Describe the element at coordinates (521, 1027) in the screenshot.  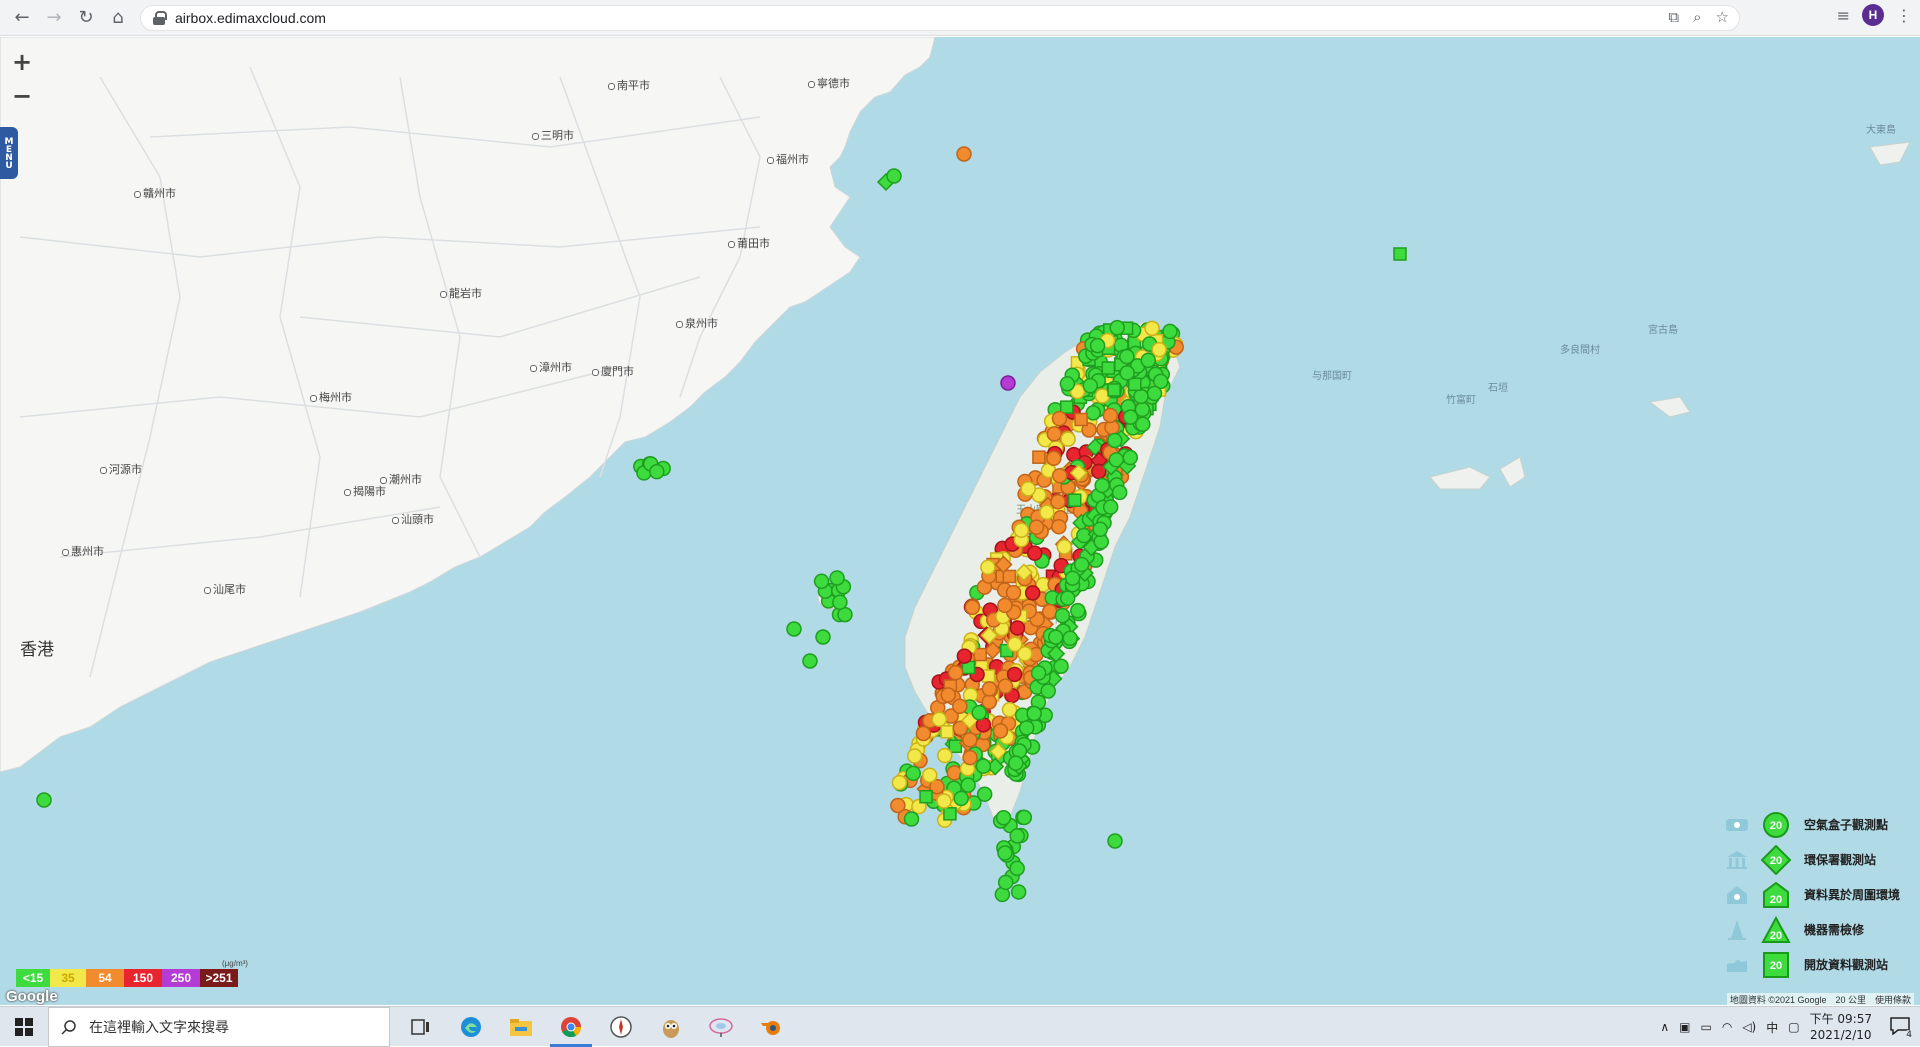
I see `file-explorer-icon` at that location.